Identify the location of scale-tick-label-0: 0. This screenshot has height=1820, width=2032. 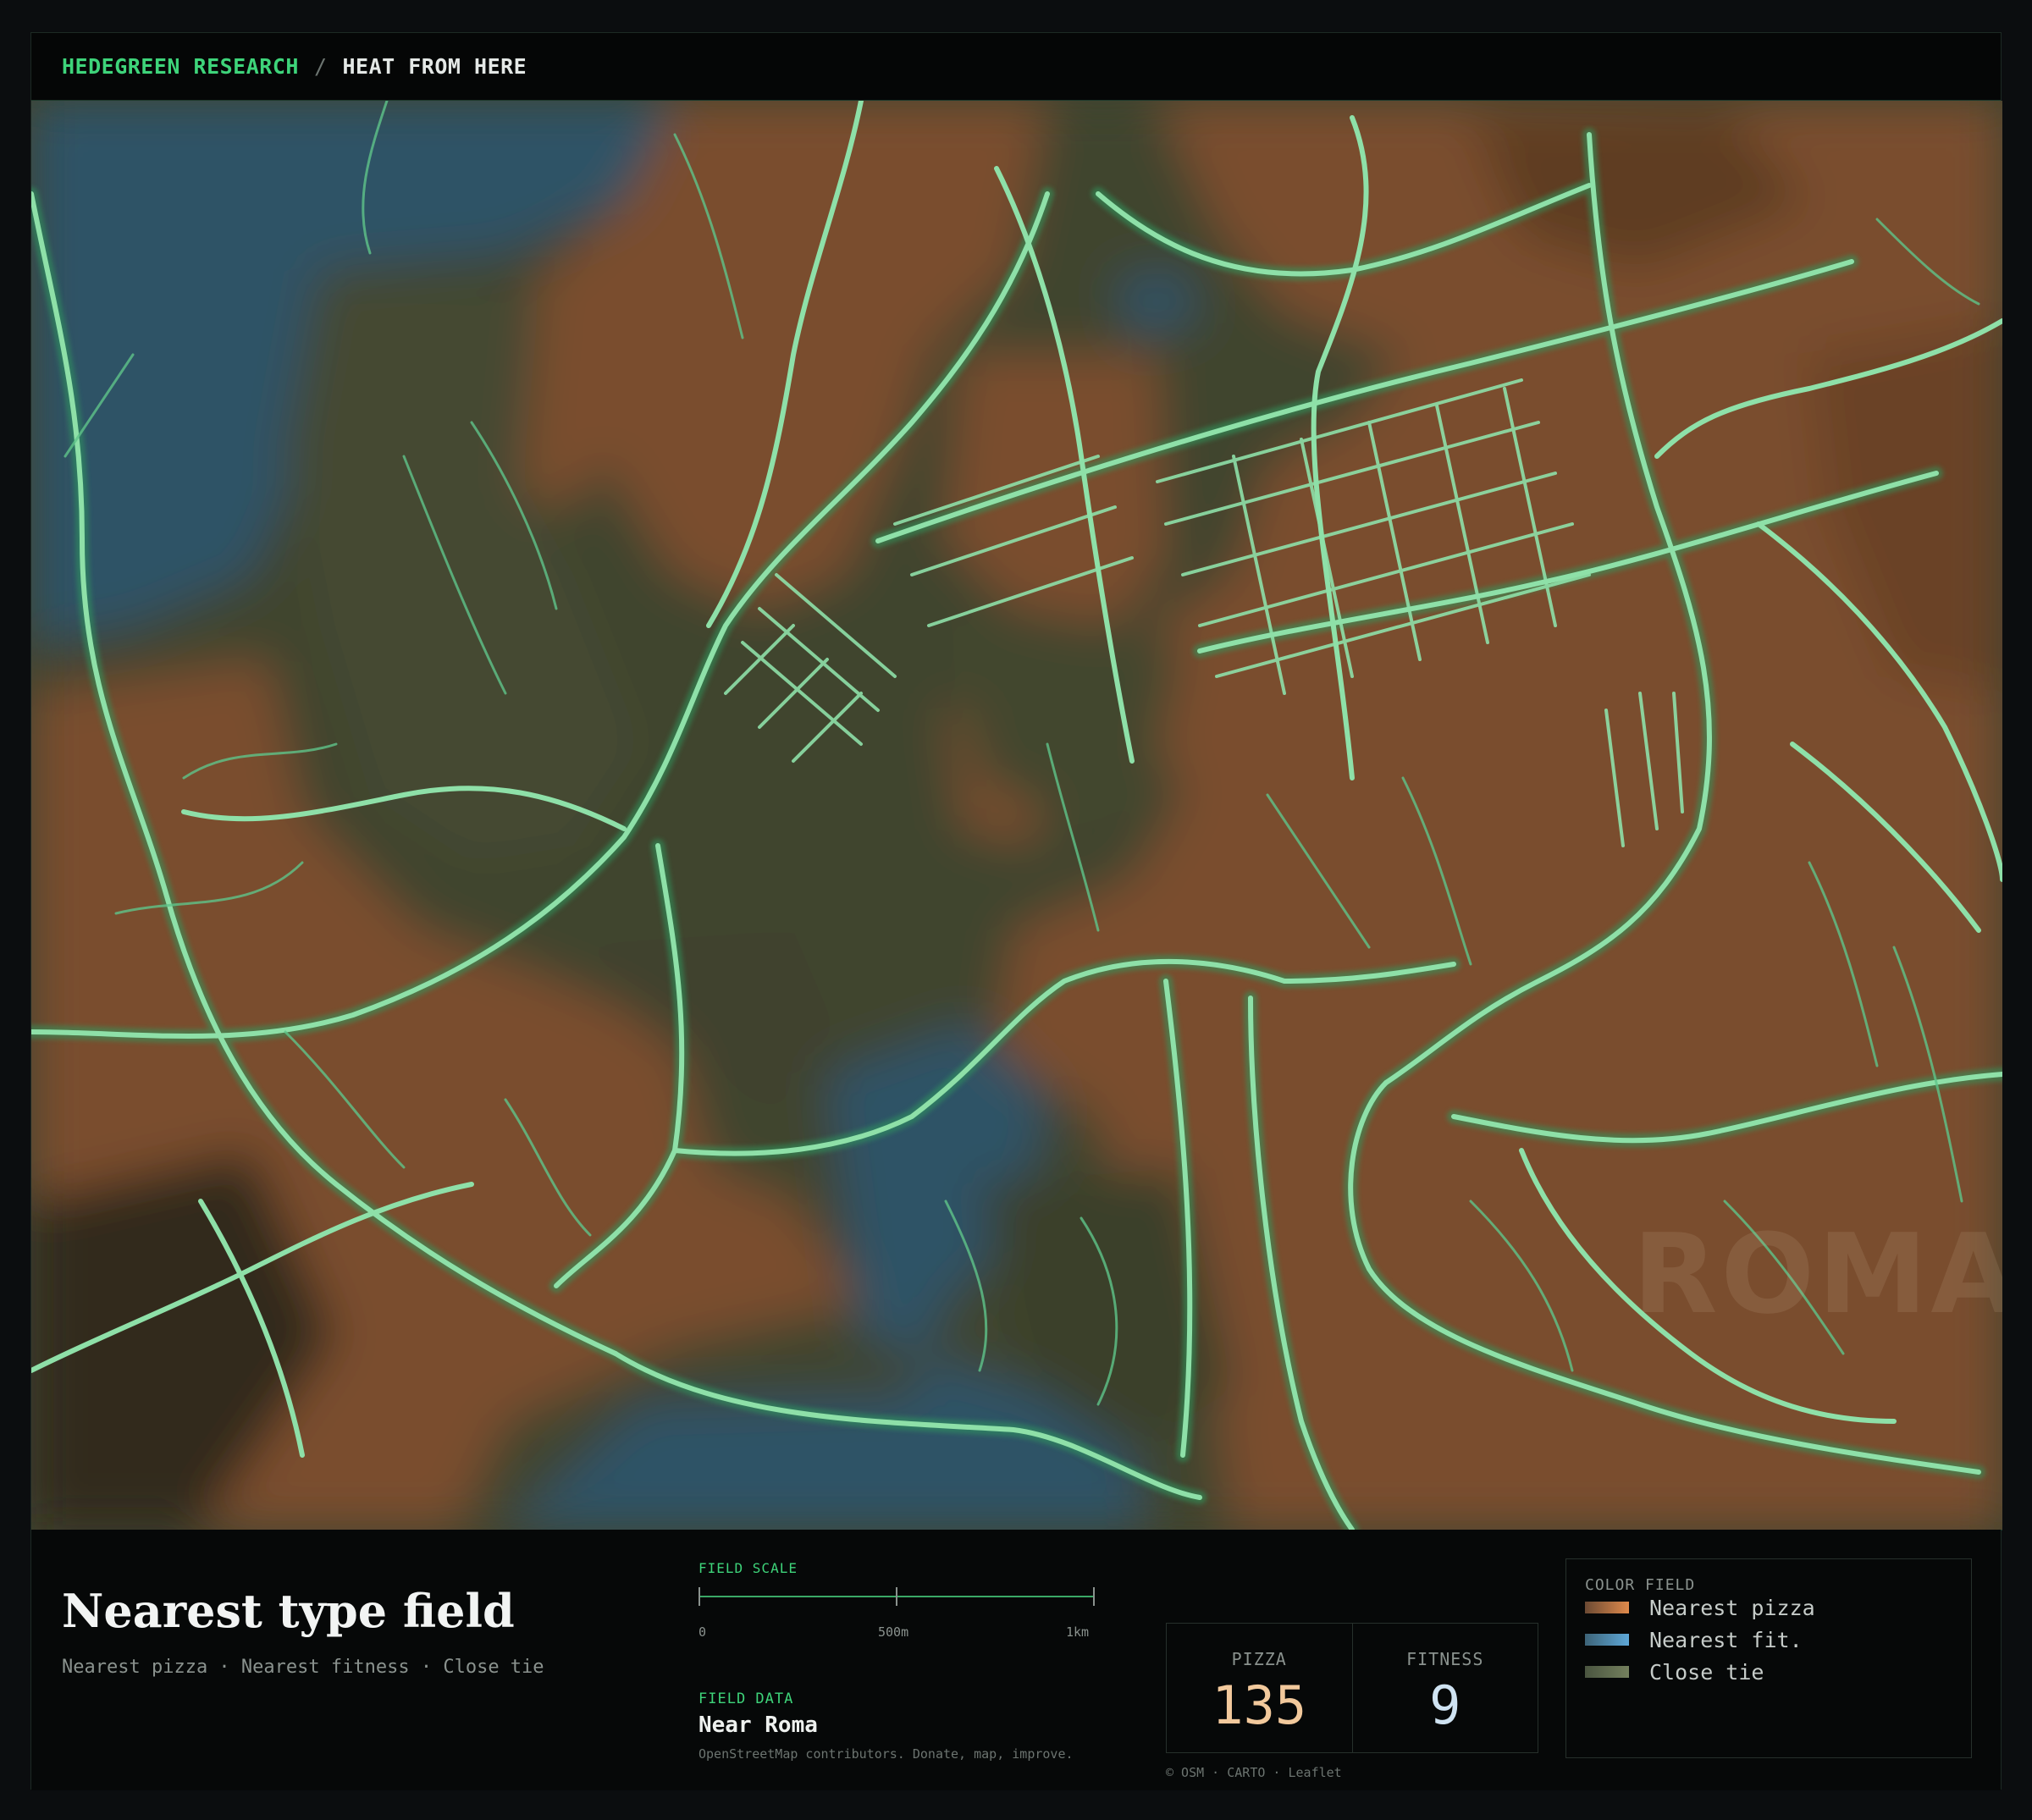
(702, 1632).